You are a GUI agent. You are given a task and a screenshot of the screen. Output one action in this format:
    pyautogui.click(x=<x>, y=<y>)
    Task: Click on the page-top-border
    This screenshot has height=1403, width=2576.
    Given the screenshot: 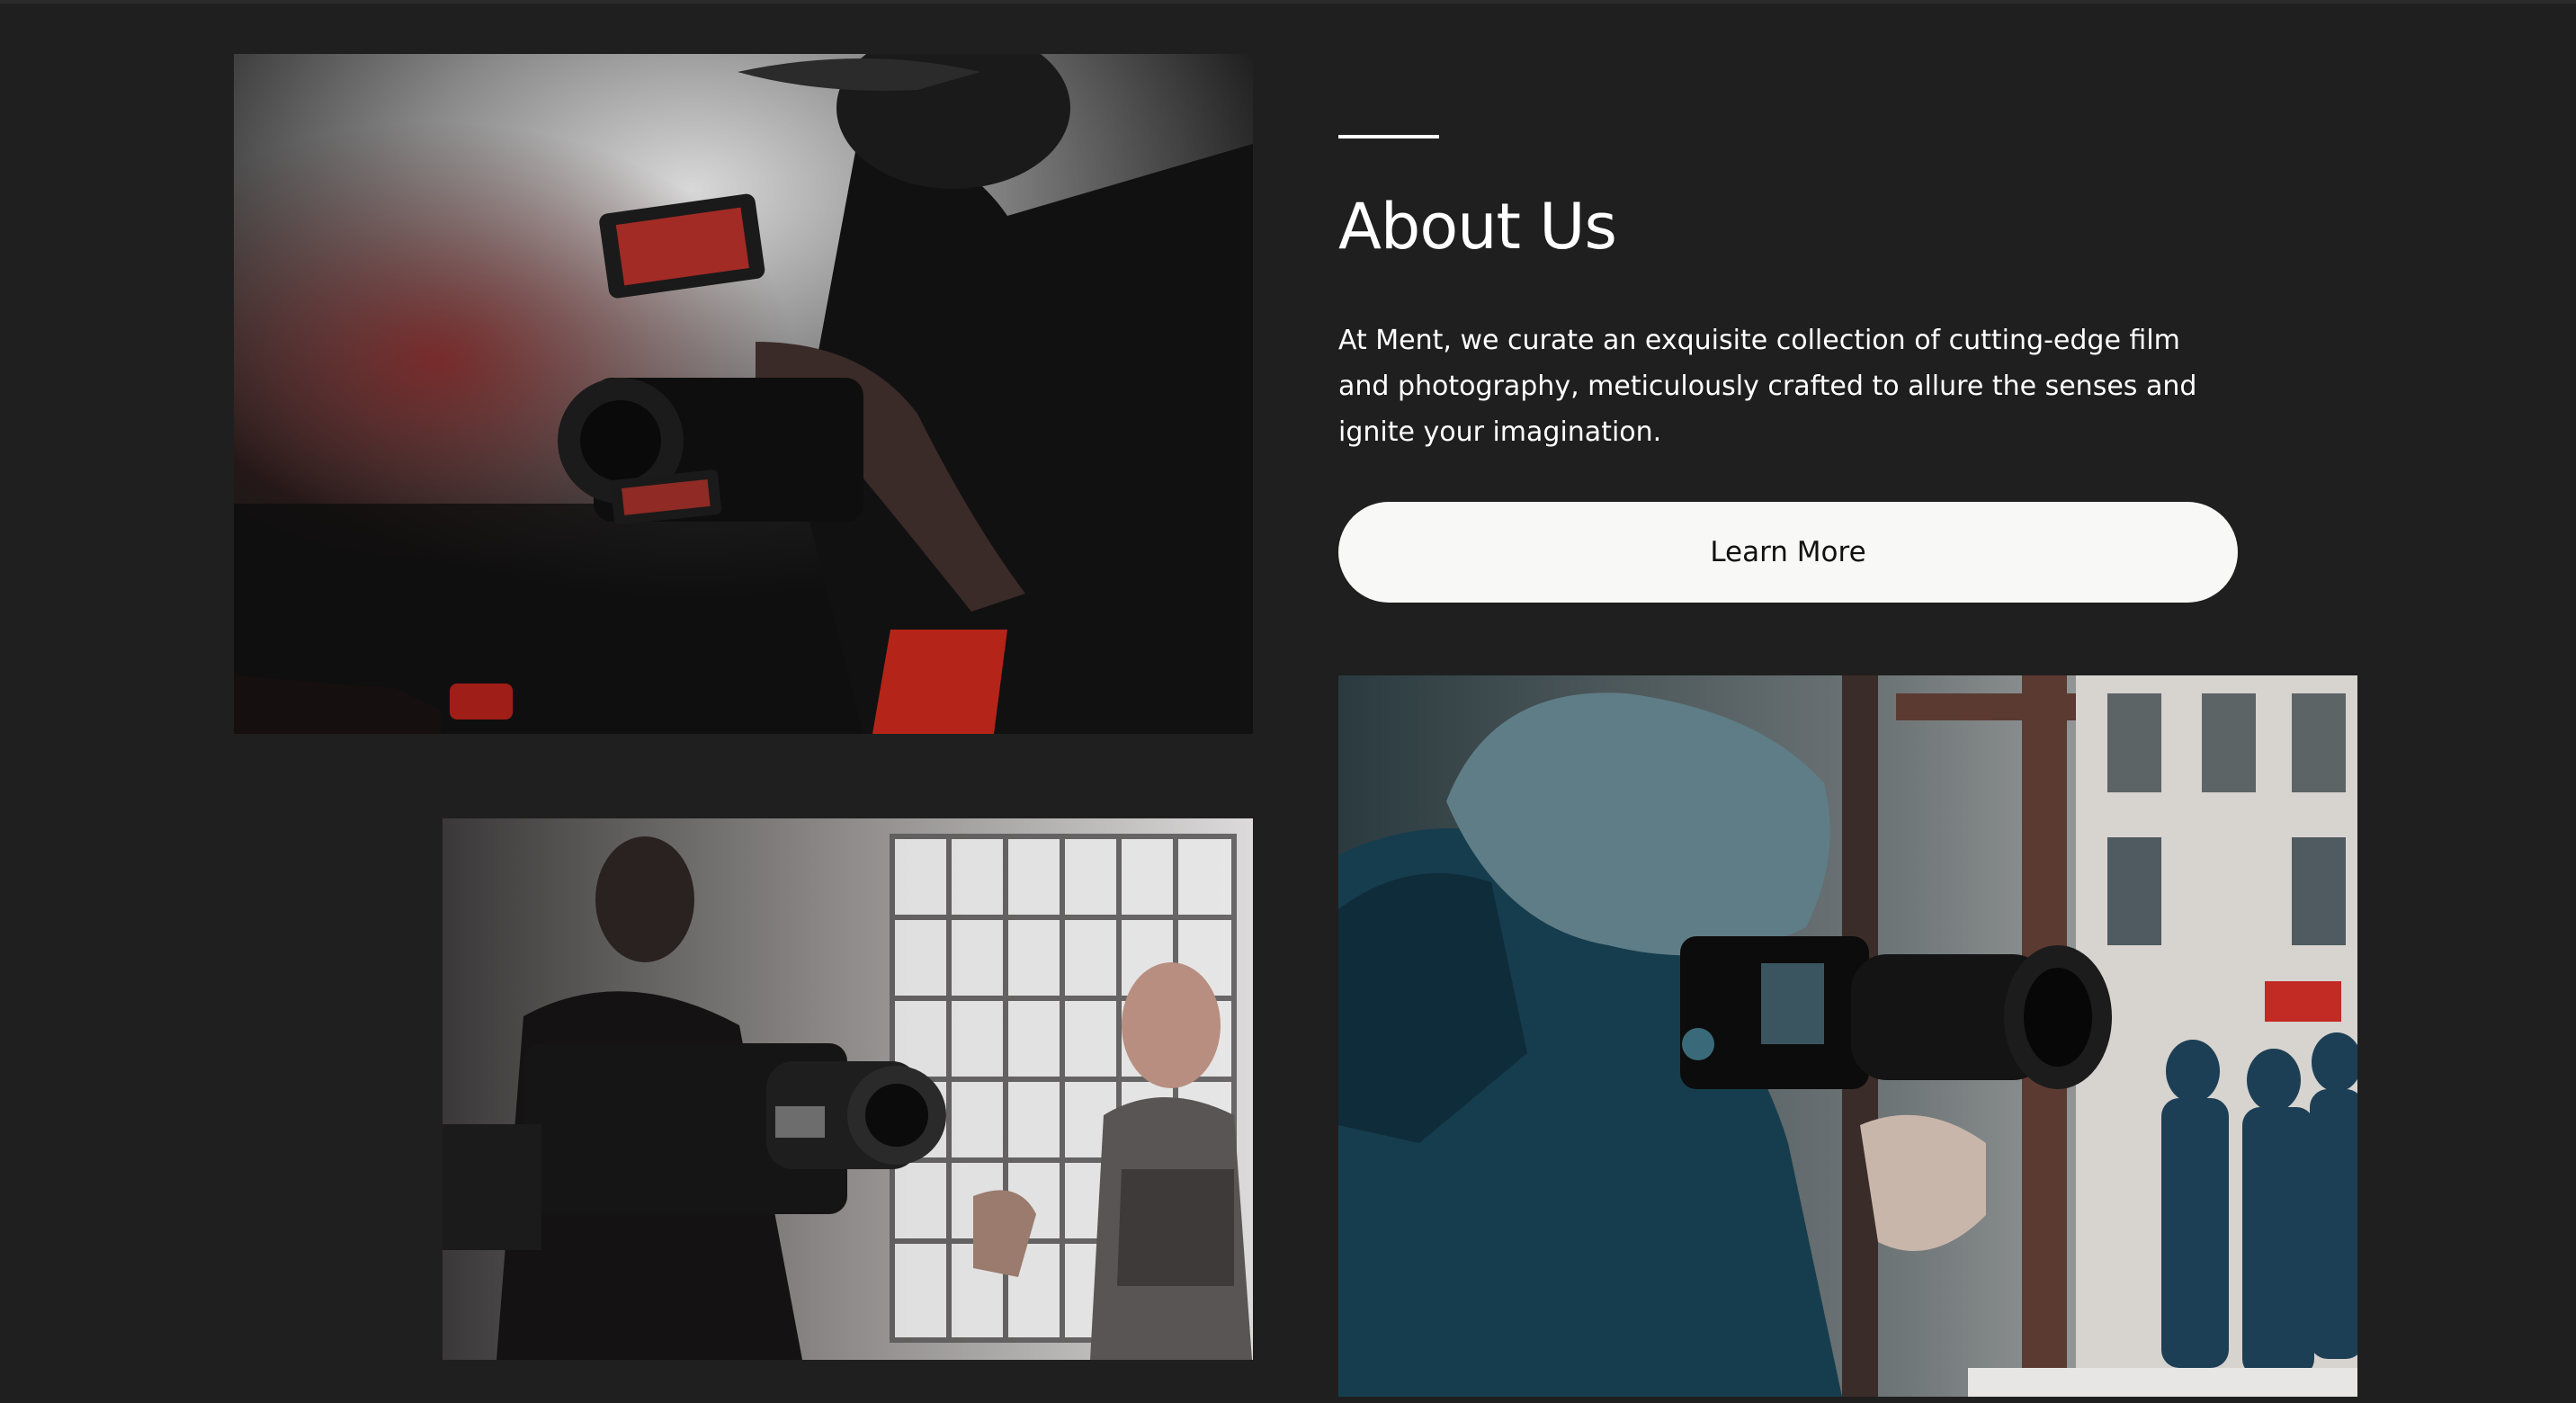 What is the action you would take?
    pyautogui.click(x=1288, y=2)
    